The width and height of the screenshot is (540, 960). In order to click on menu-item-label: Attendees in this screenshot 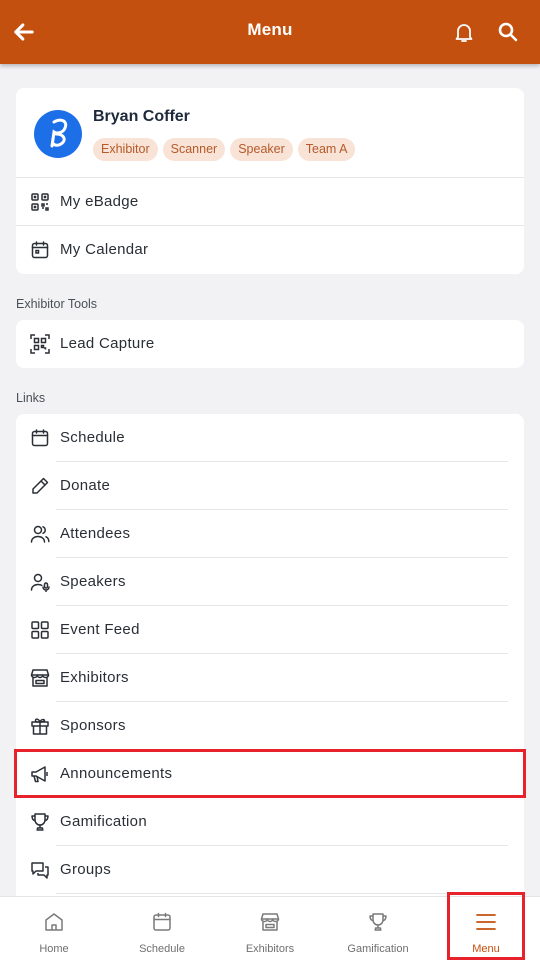, I will do `click(95, 533)`.